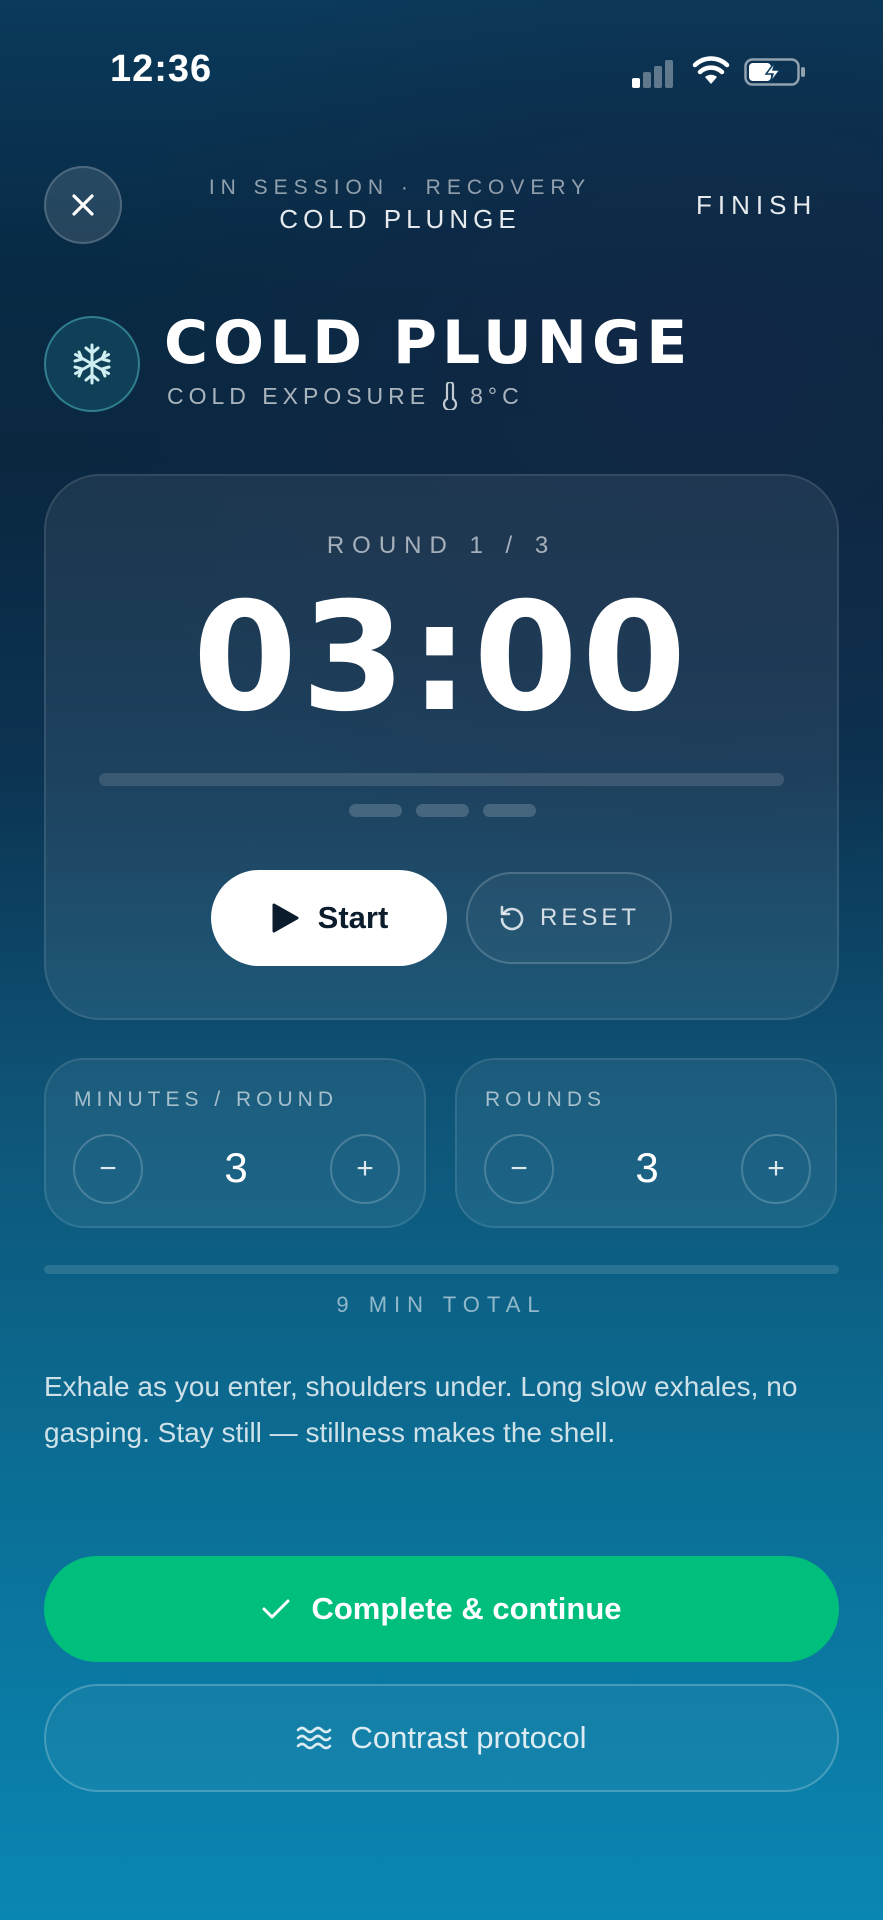 This screenshot has height=1920, width=883. I want to click on session-category: COLD EXPOSURE, so click(299, 395).